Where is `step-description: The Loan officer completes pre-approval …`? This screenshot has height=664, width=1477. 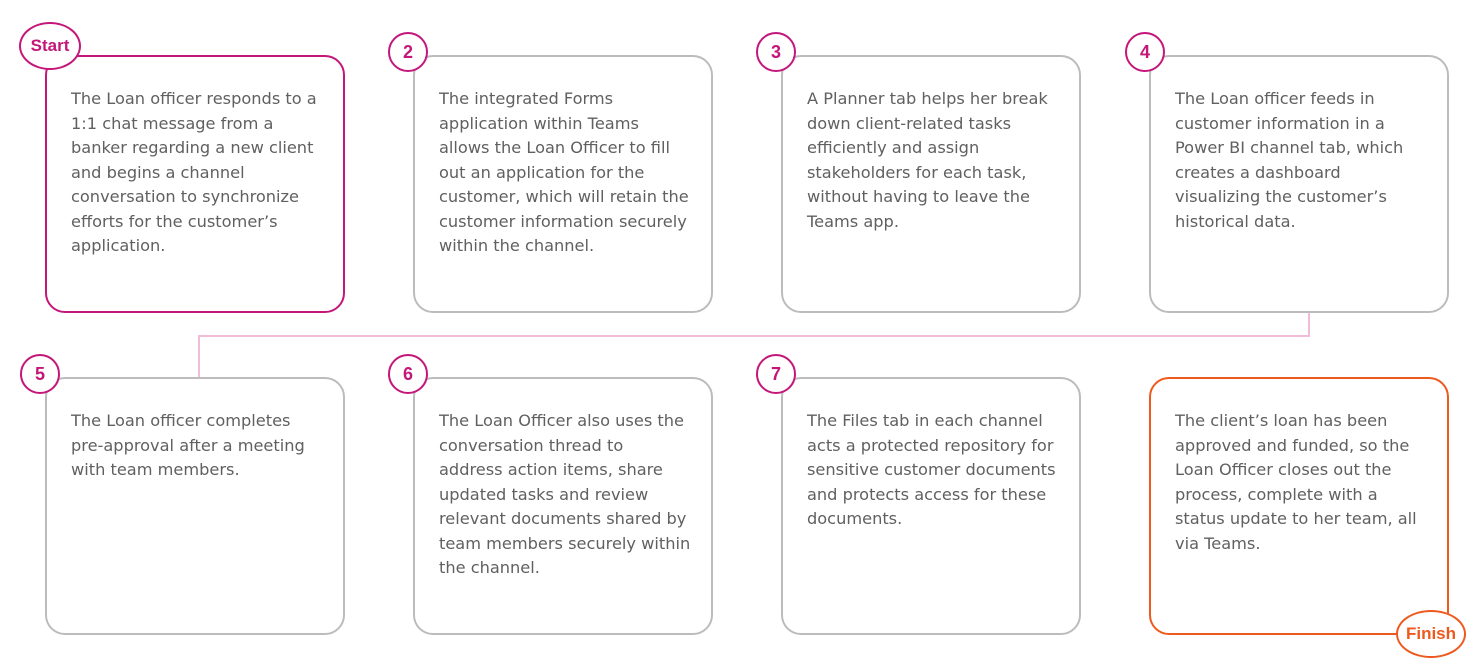
step-description: The Loan officer completes pre-approval … is located at coordinates (188, 445).